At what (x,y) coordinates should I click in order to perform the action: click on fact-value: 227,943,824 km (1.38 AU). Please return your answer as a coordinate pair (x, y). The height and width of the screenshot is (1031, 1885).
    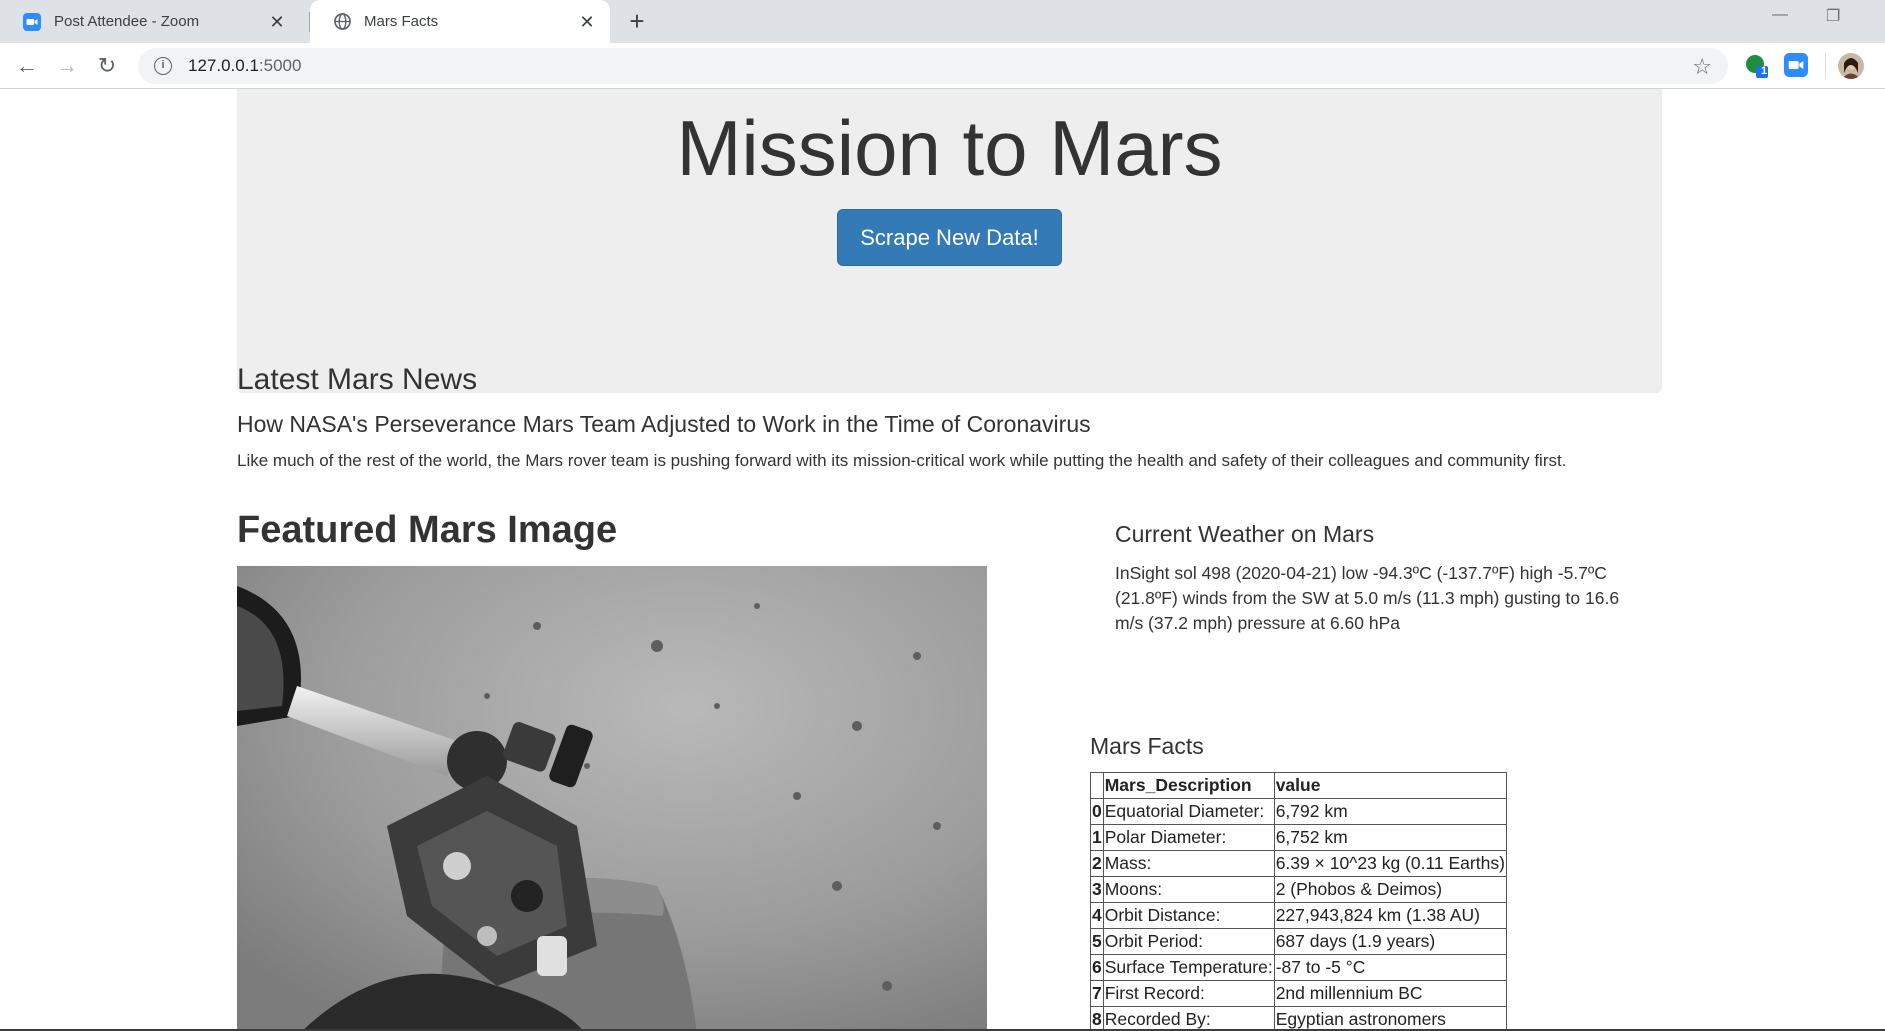
    Looking at the image, I should click on (1390, 915).